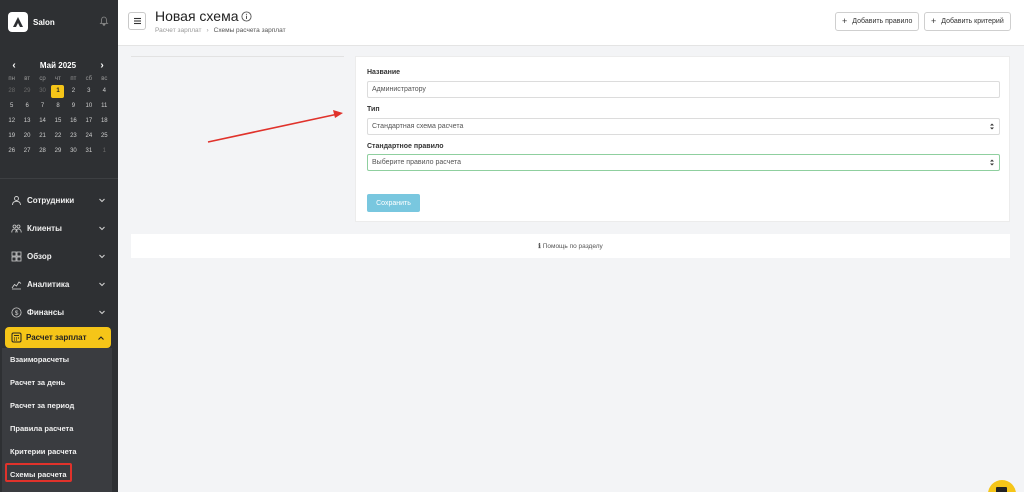  I want to click on calendar-day-today: 1, so click(57, 91).